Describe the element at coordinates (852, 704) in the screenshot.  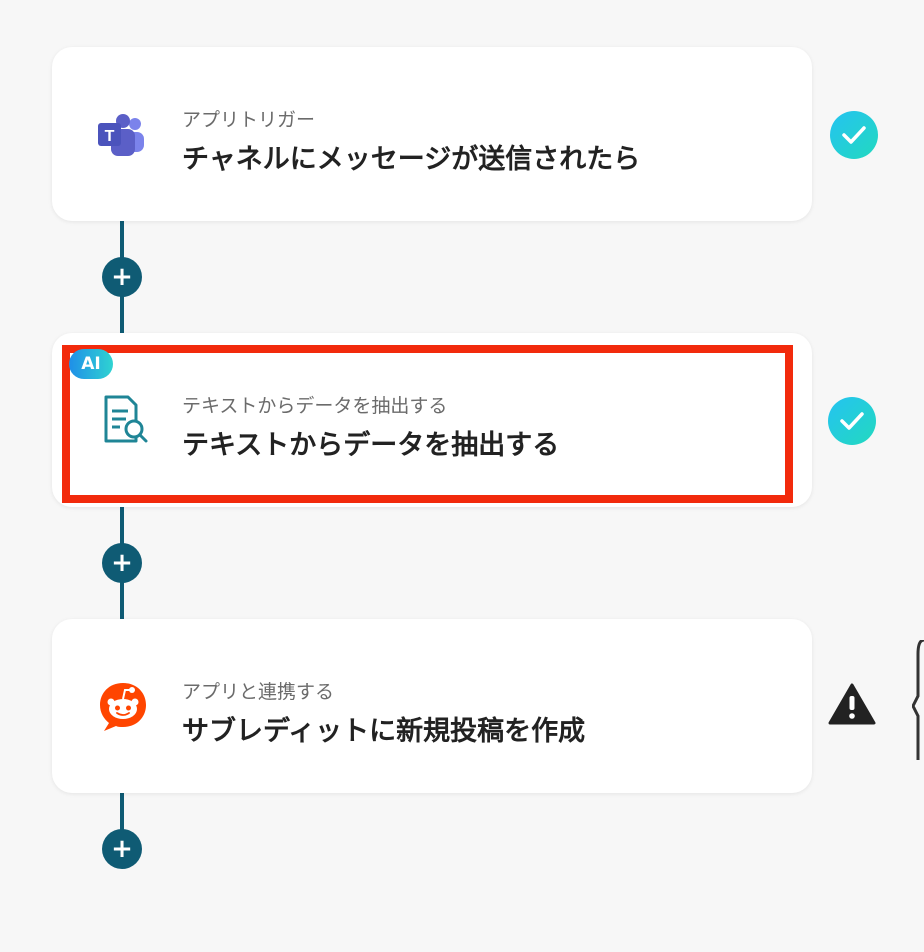
I see `warning-icon` at that location.